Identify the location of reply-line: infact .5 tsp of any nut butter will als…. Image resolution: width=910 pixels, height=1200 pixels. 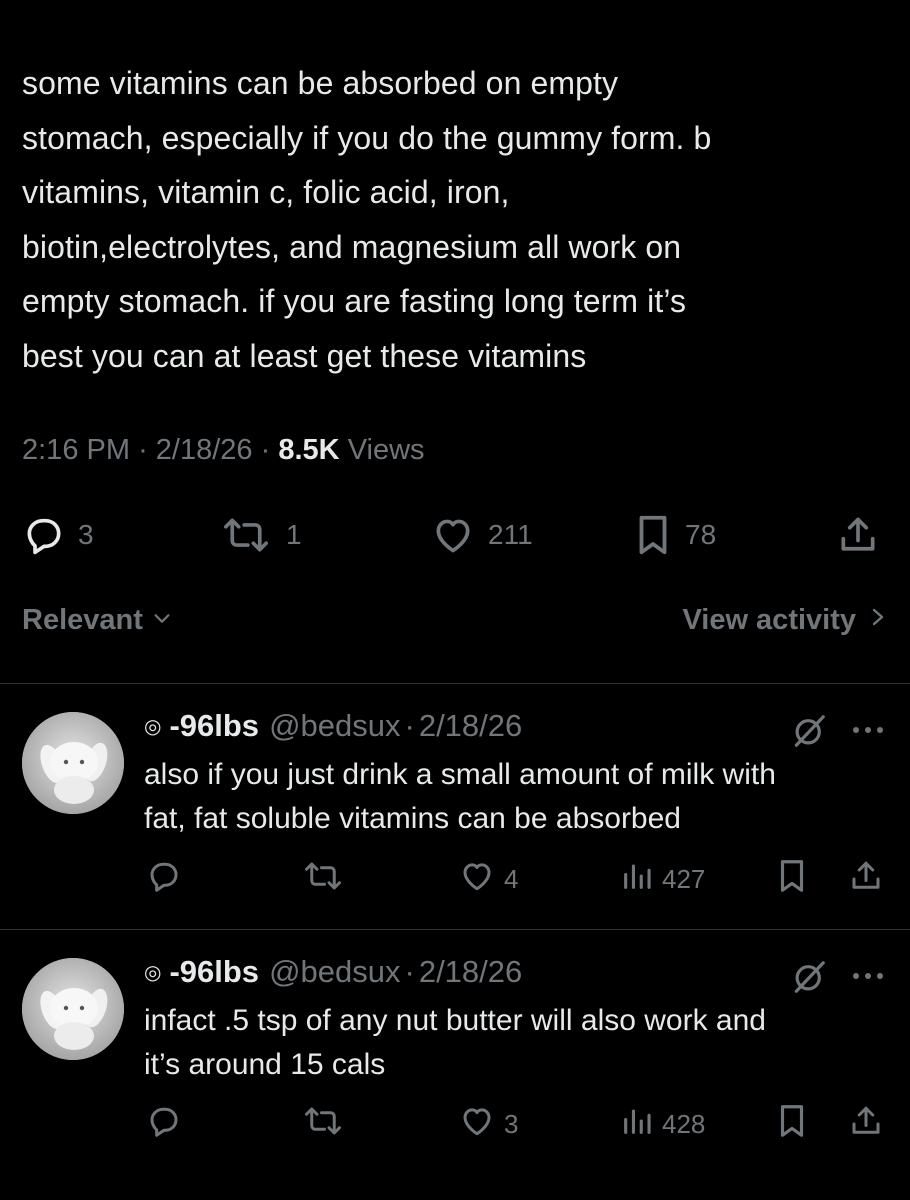
(455, 1020).